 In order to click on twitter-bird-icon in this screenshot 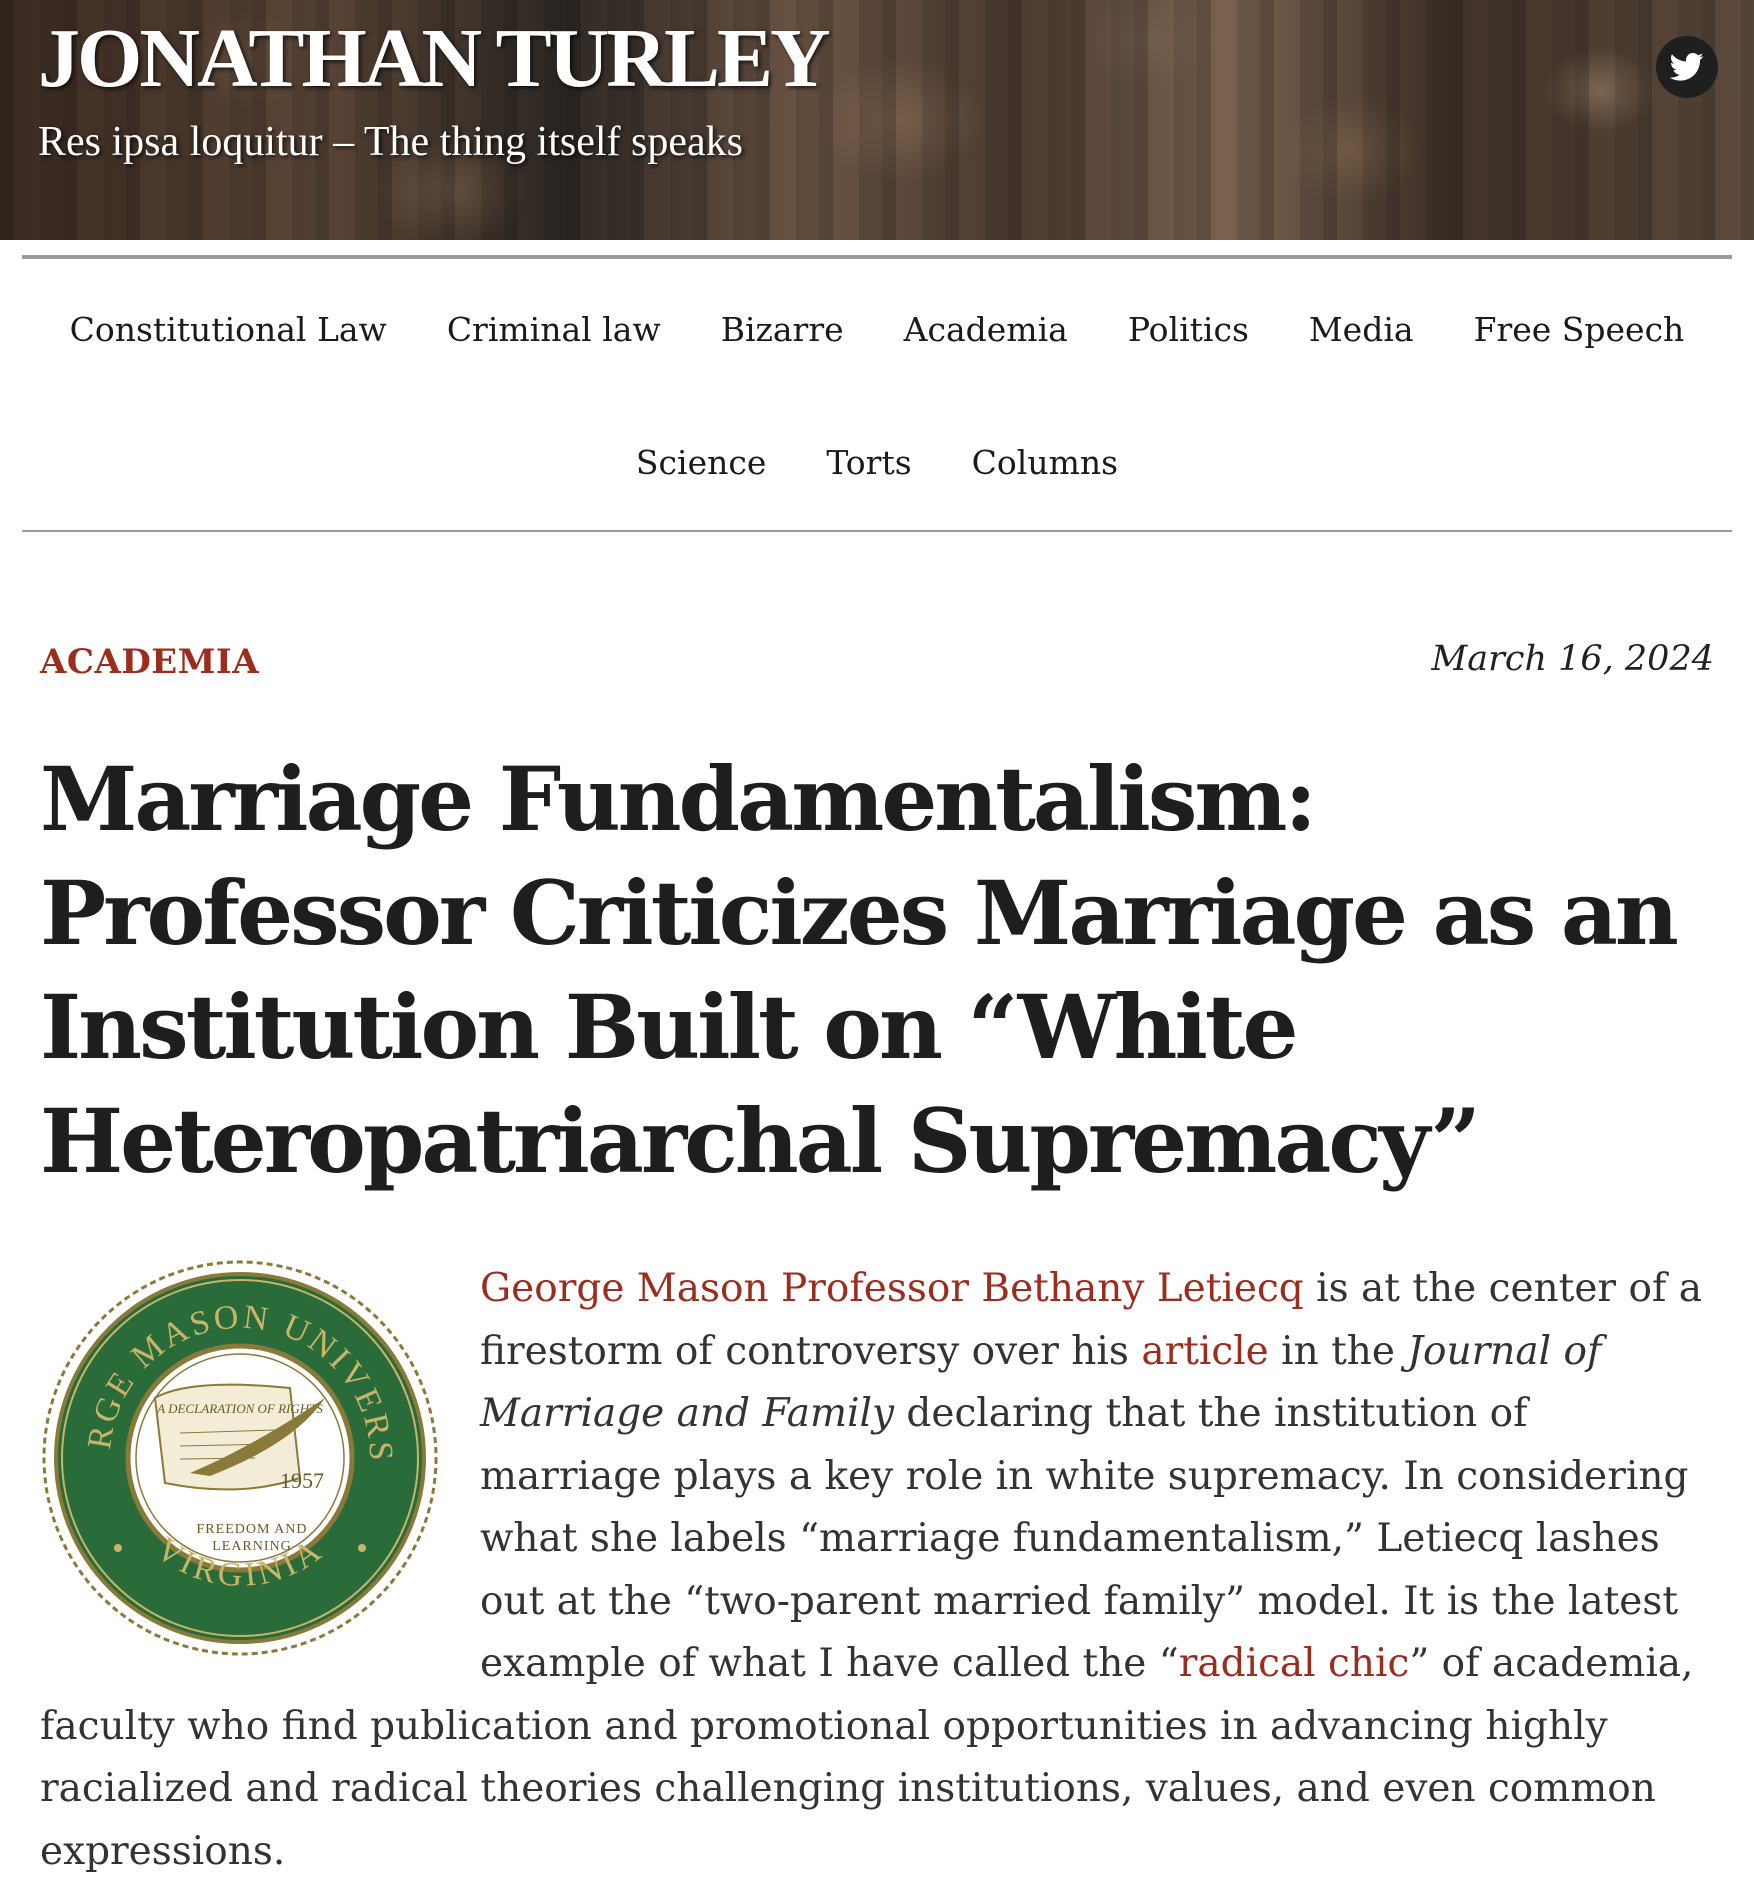, I will do `click(1687, 66)`.